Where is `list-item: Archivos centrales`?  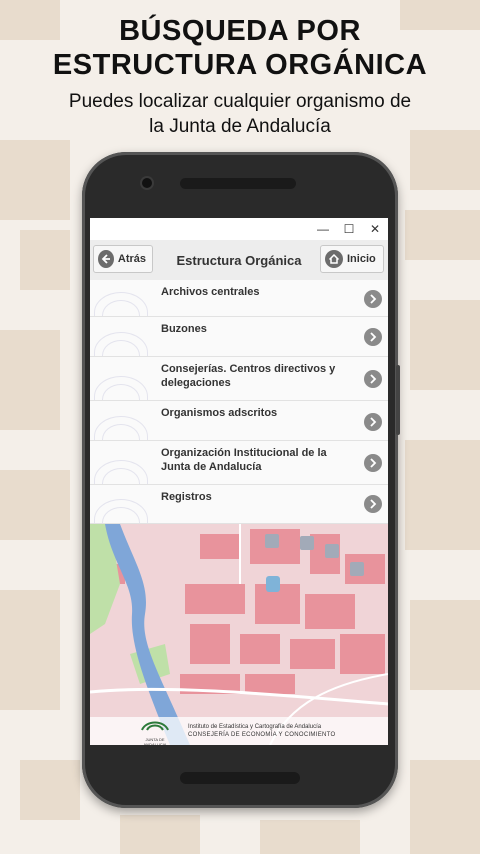
list-item: Archivos centrales is located at coordinates (239, 298).